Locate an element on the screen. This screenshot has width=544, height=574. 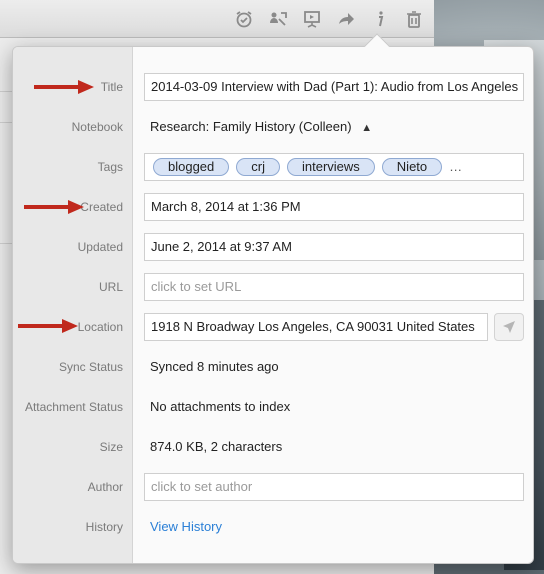
url-label: URL is located at coordinates (110, 287).